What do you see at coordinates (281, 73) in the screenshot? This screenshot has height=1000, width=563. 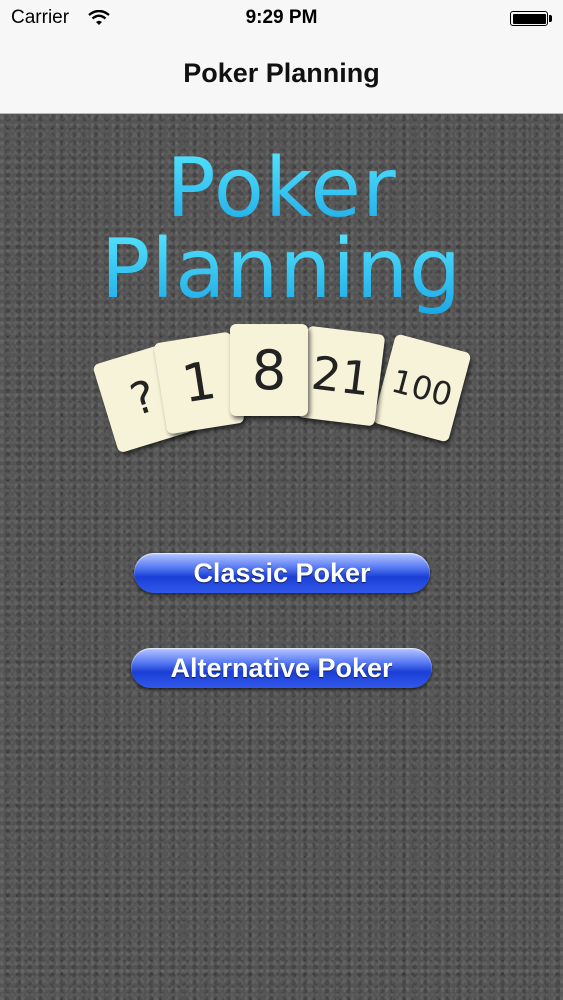 I see `nav-title: Poker Planning` at bounding box center [281, 73].